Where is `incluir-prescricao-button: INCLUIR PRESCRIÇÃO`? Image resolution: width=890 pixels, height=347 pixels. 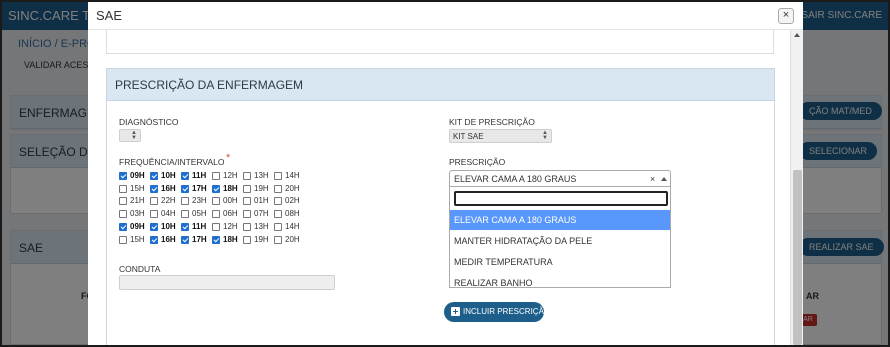 incluir-prescricao-button: INCLUIR PRESCRIÇÃO is located at coordinates (497, 312).